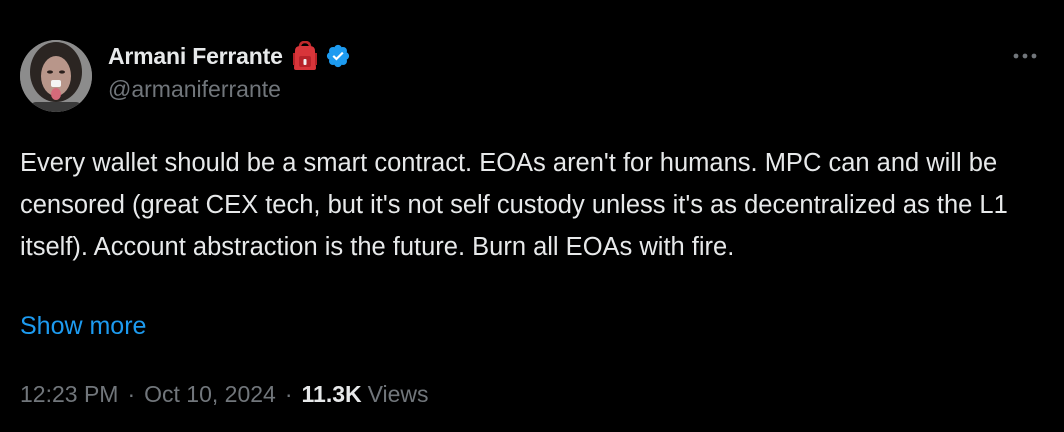 The image size is (1064, 432). I want to click on avatar-image, so click(56, 76).